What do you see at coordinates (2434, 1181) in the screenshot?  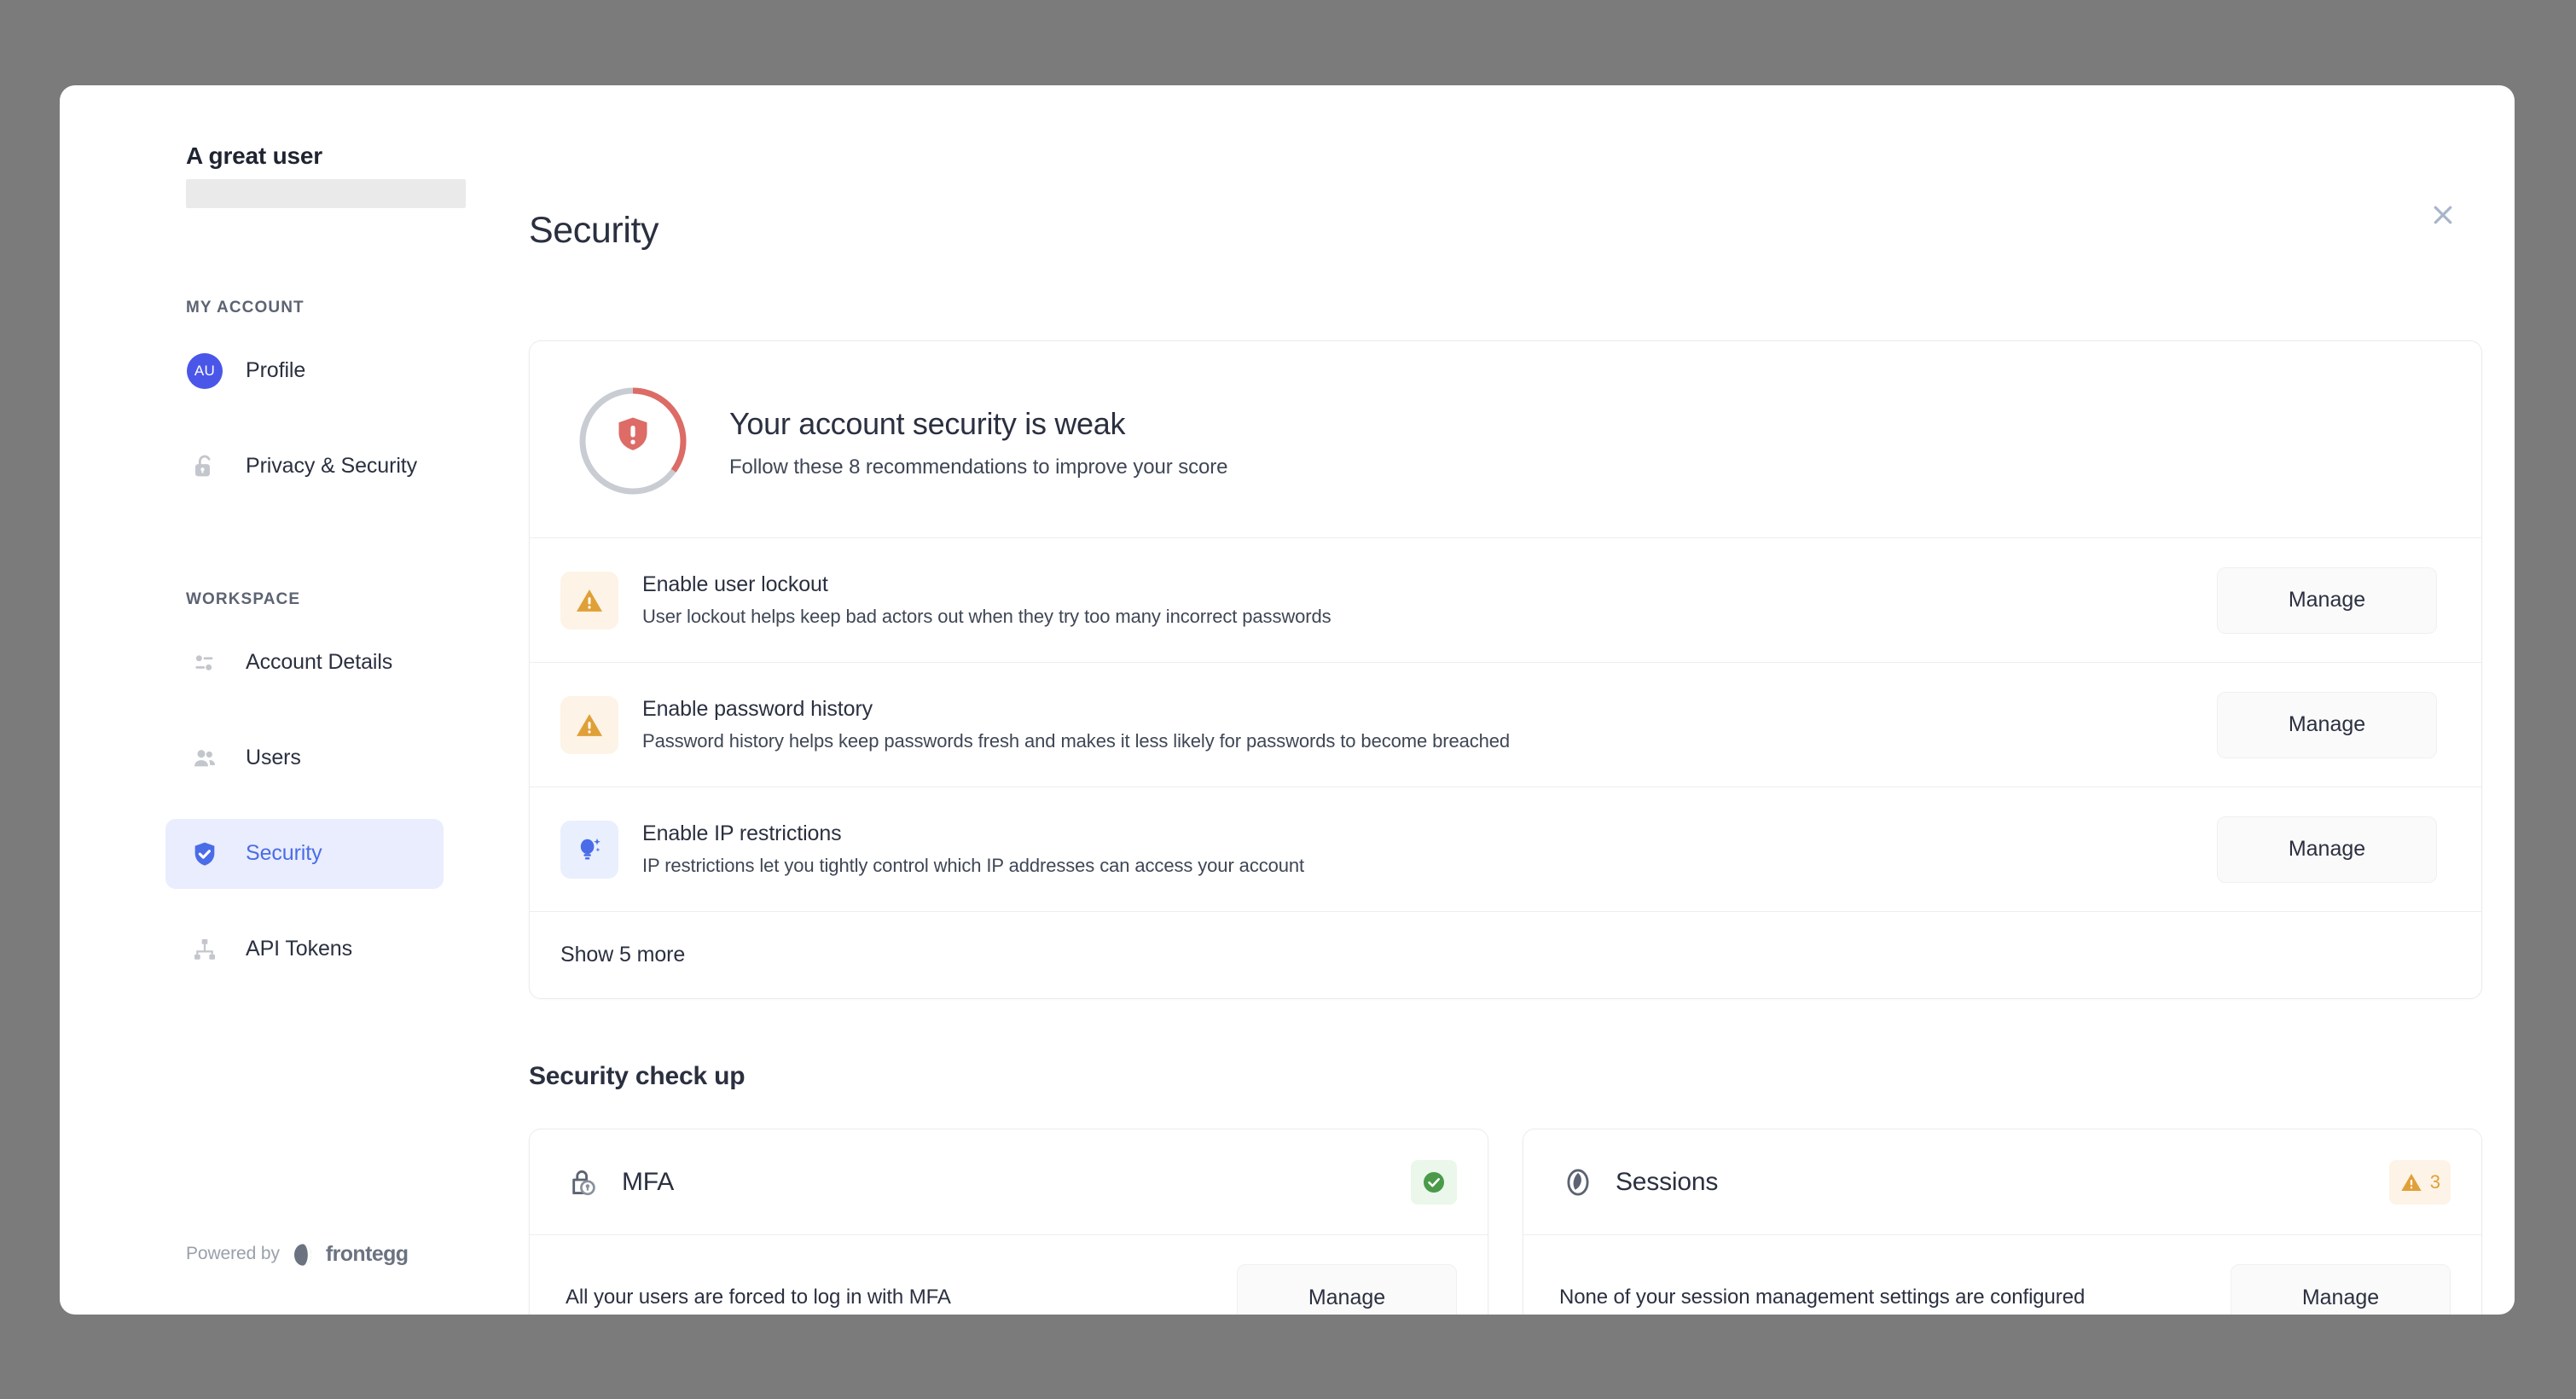 I see `status-badge-count: 3` at bounding box center [2434, 1181].